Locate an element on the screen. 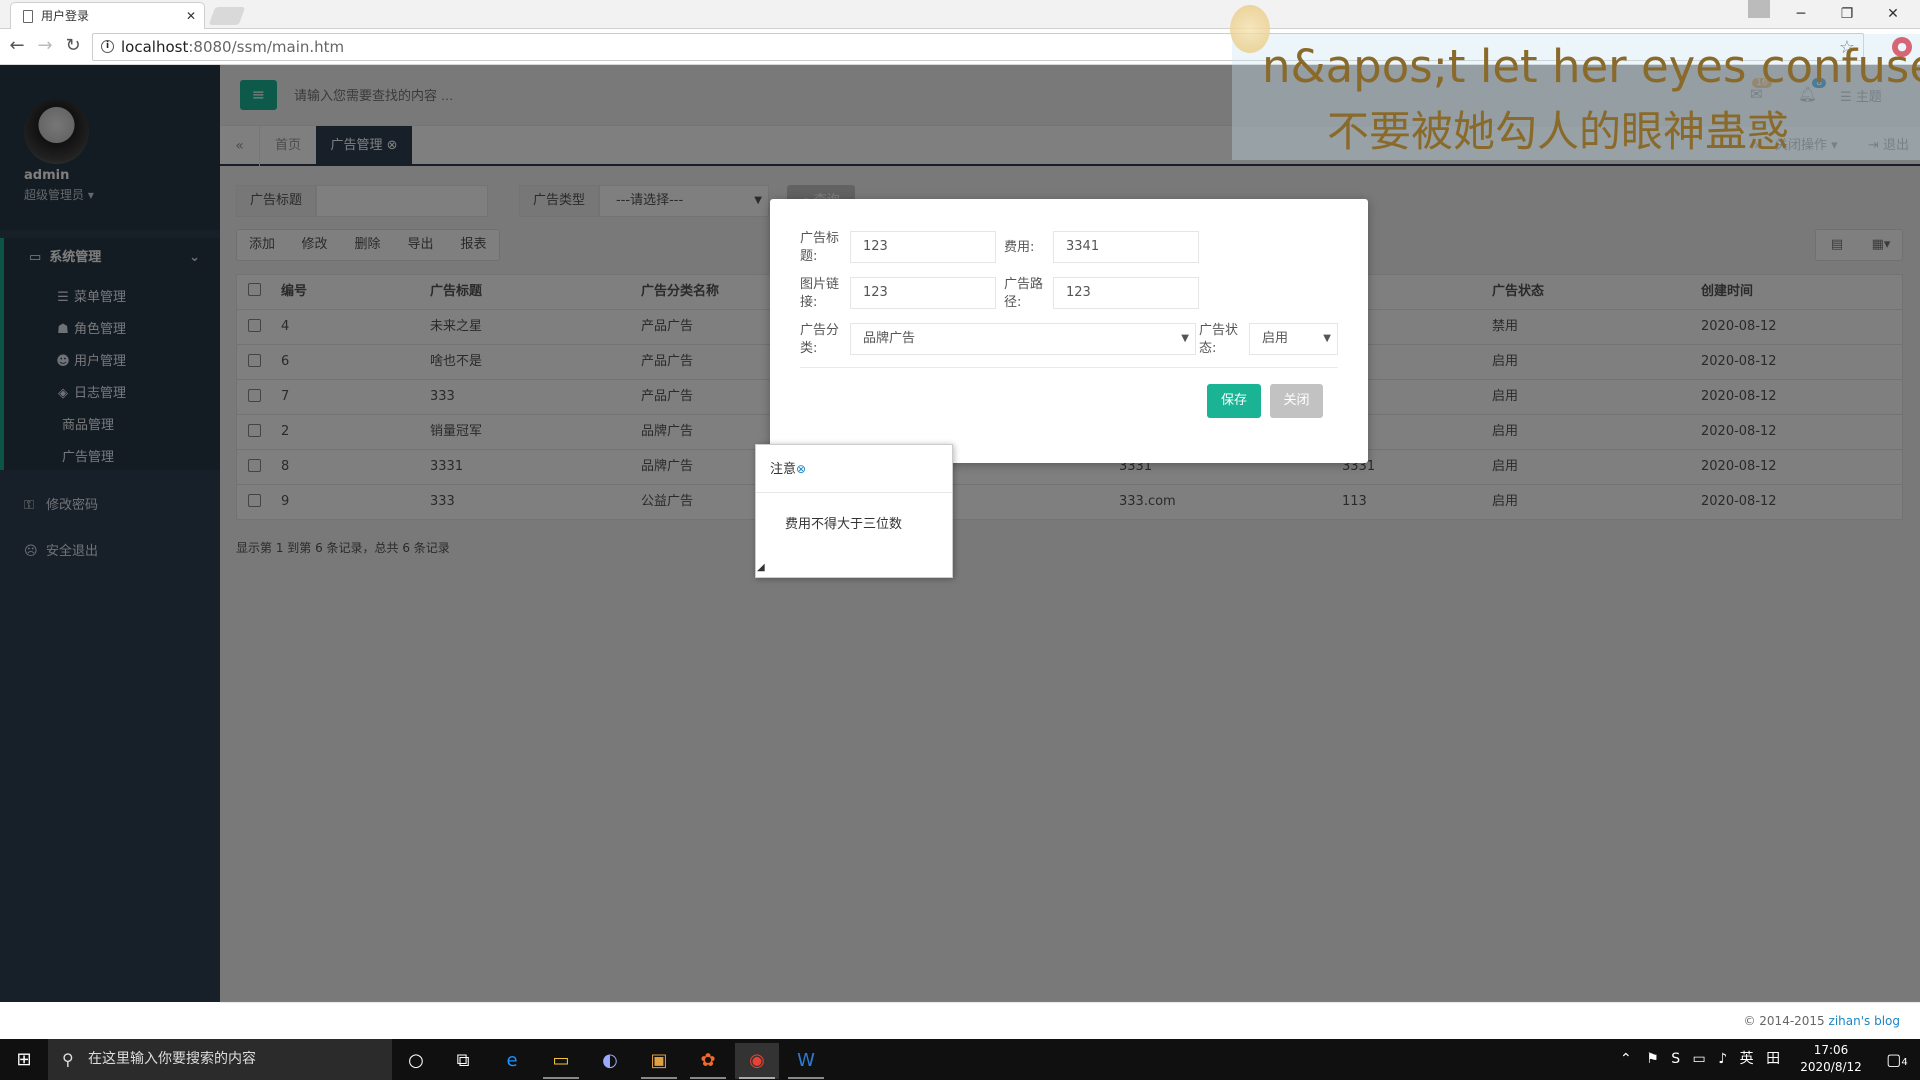  modal-title-input: 123 is located at coordinates (923, 247).